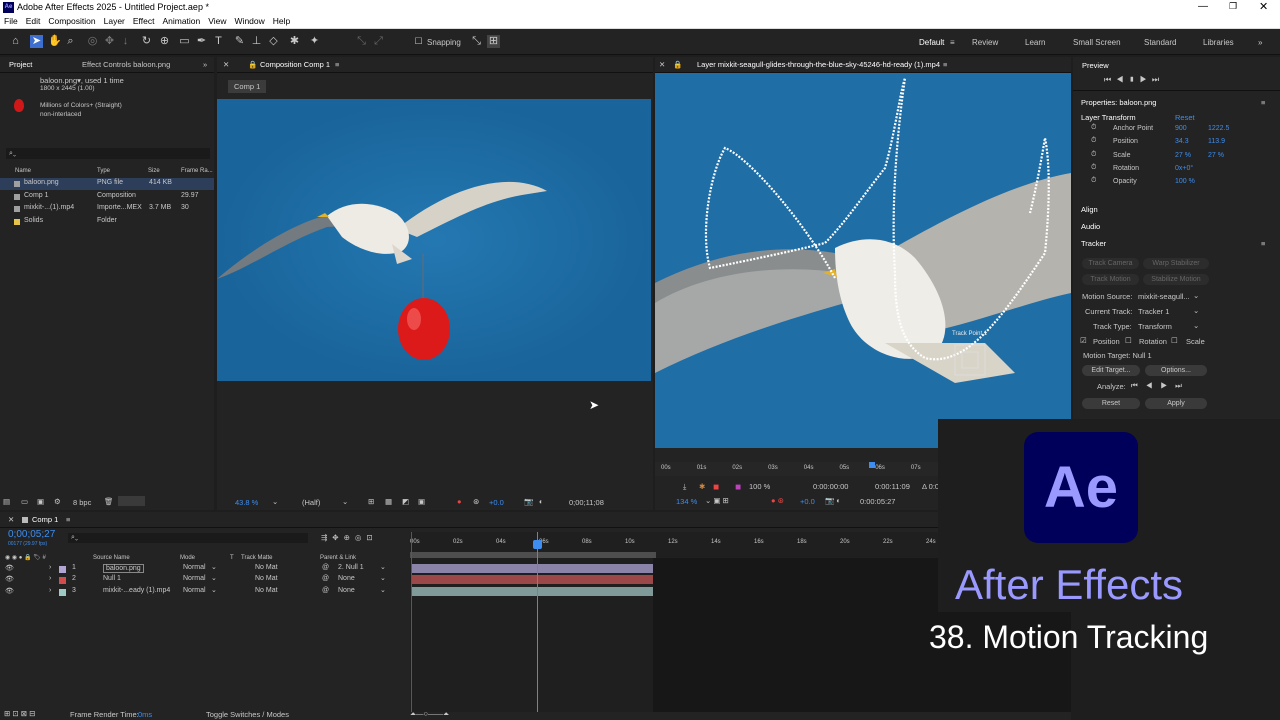  What do you see at coordinates (1203, 6) in the screenshot?
I see `minimize-icon: —` at bounding box center [1203, 6].